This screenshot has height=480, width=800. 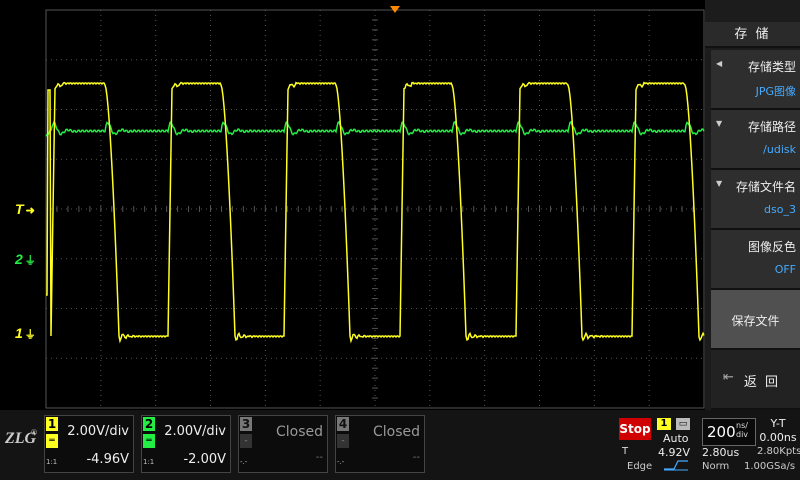 What do you see at coordinates (676, 465) in the screenshot?
I see `rising-edge-icon` at bounding box center [676, 465].